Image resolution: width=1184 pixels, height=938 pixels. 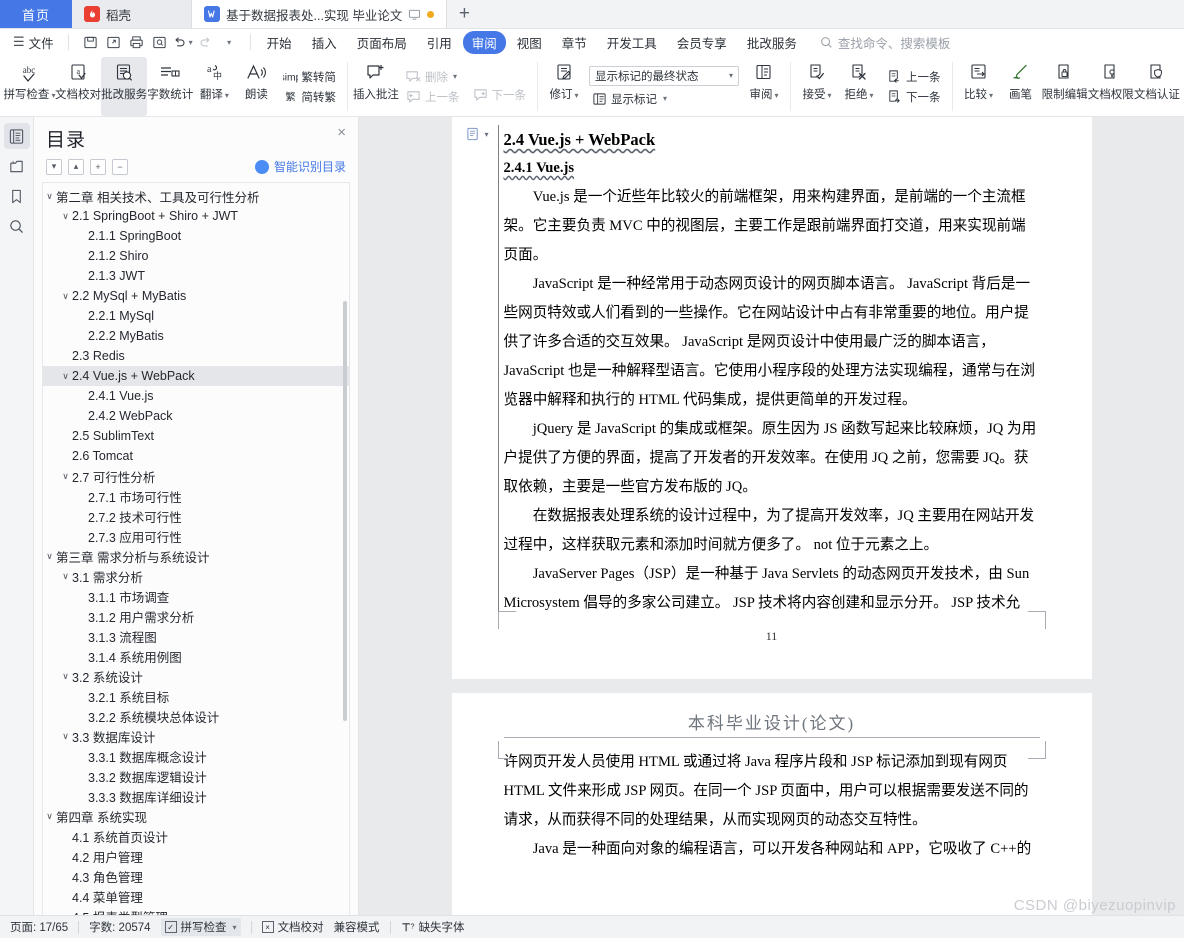 I want to click on tab-docer: 稻壳, so click(x=132, y=14).